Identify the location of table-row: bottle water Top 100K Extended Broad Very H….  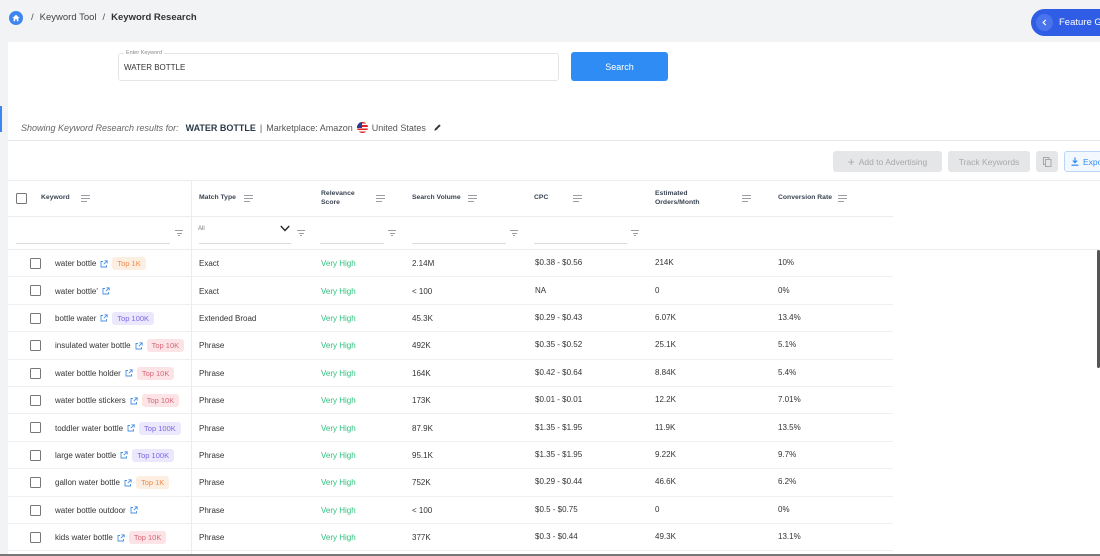
(450, 319).